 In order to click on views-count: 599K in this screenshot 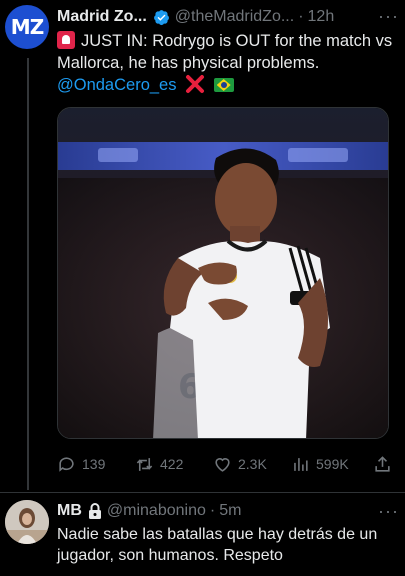, I will do `click(332, 464)`.